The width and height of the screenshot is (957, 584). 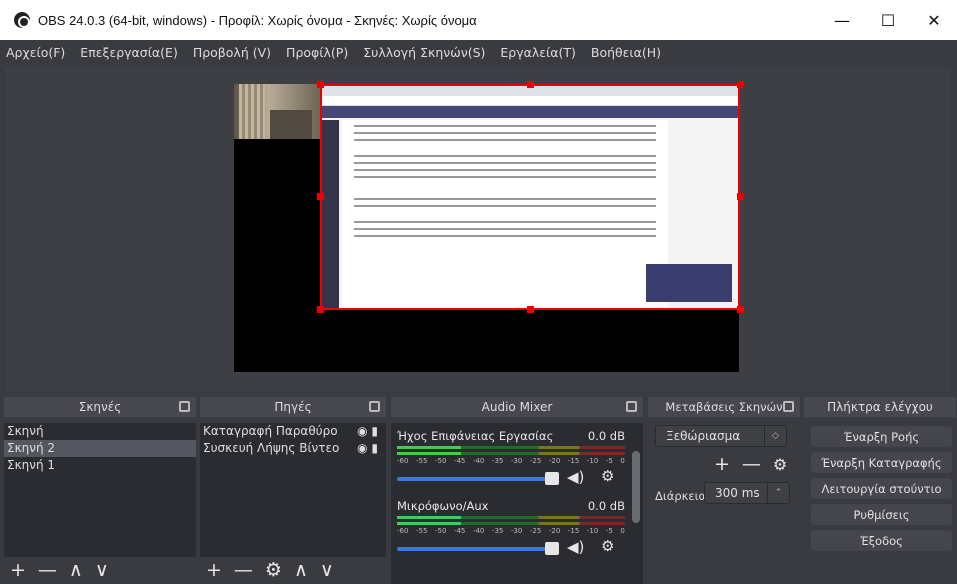 What do you see at coordinates (330, 214) in the screenshot?
I see `captured-app-rail` at bounding box center [330, 214].